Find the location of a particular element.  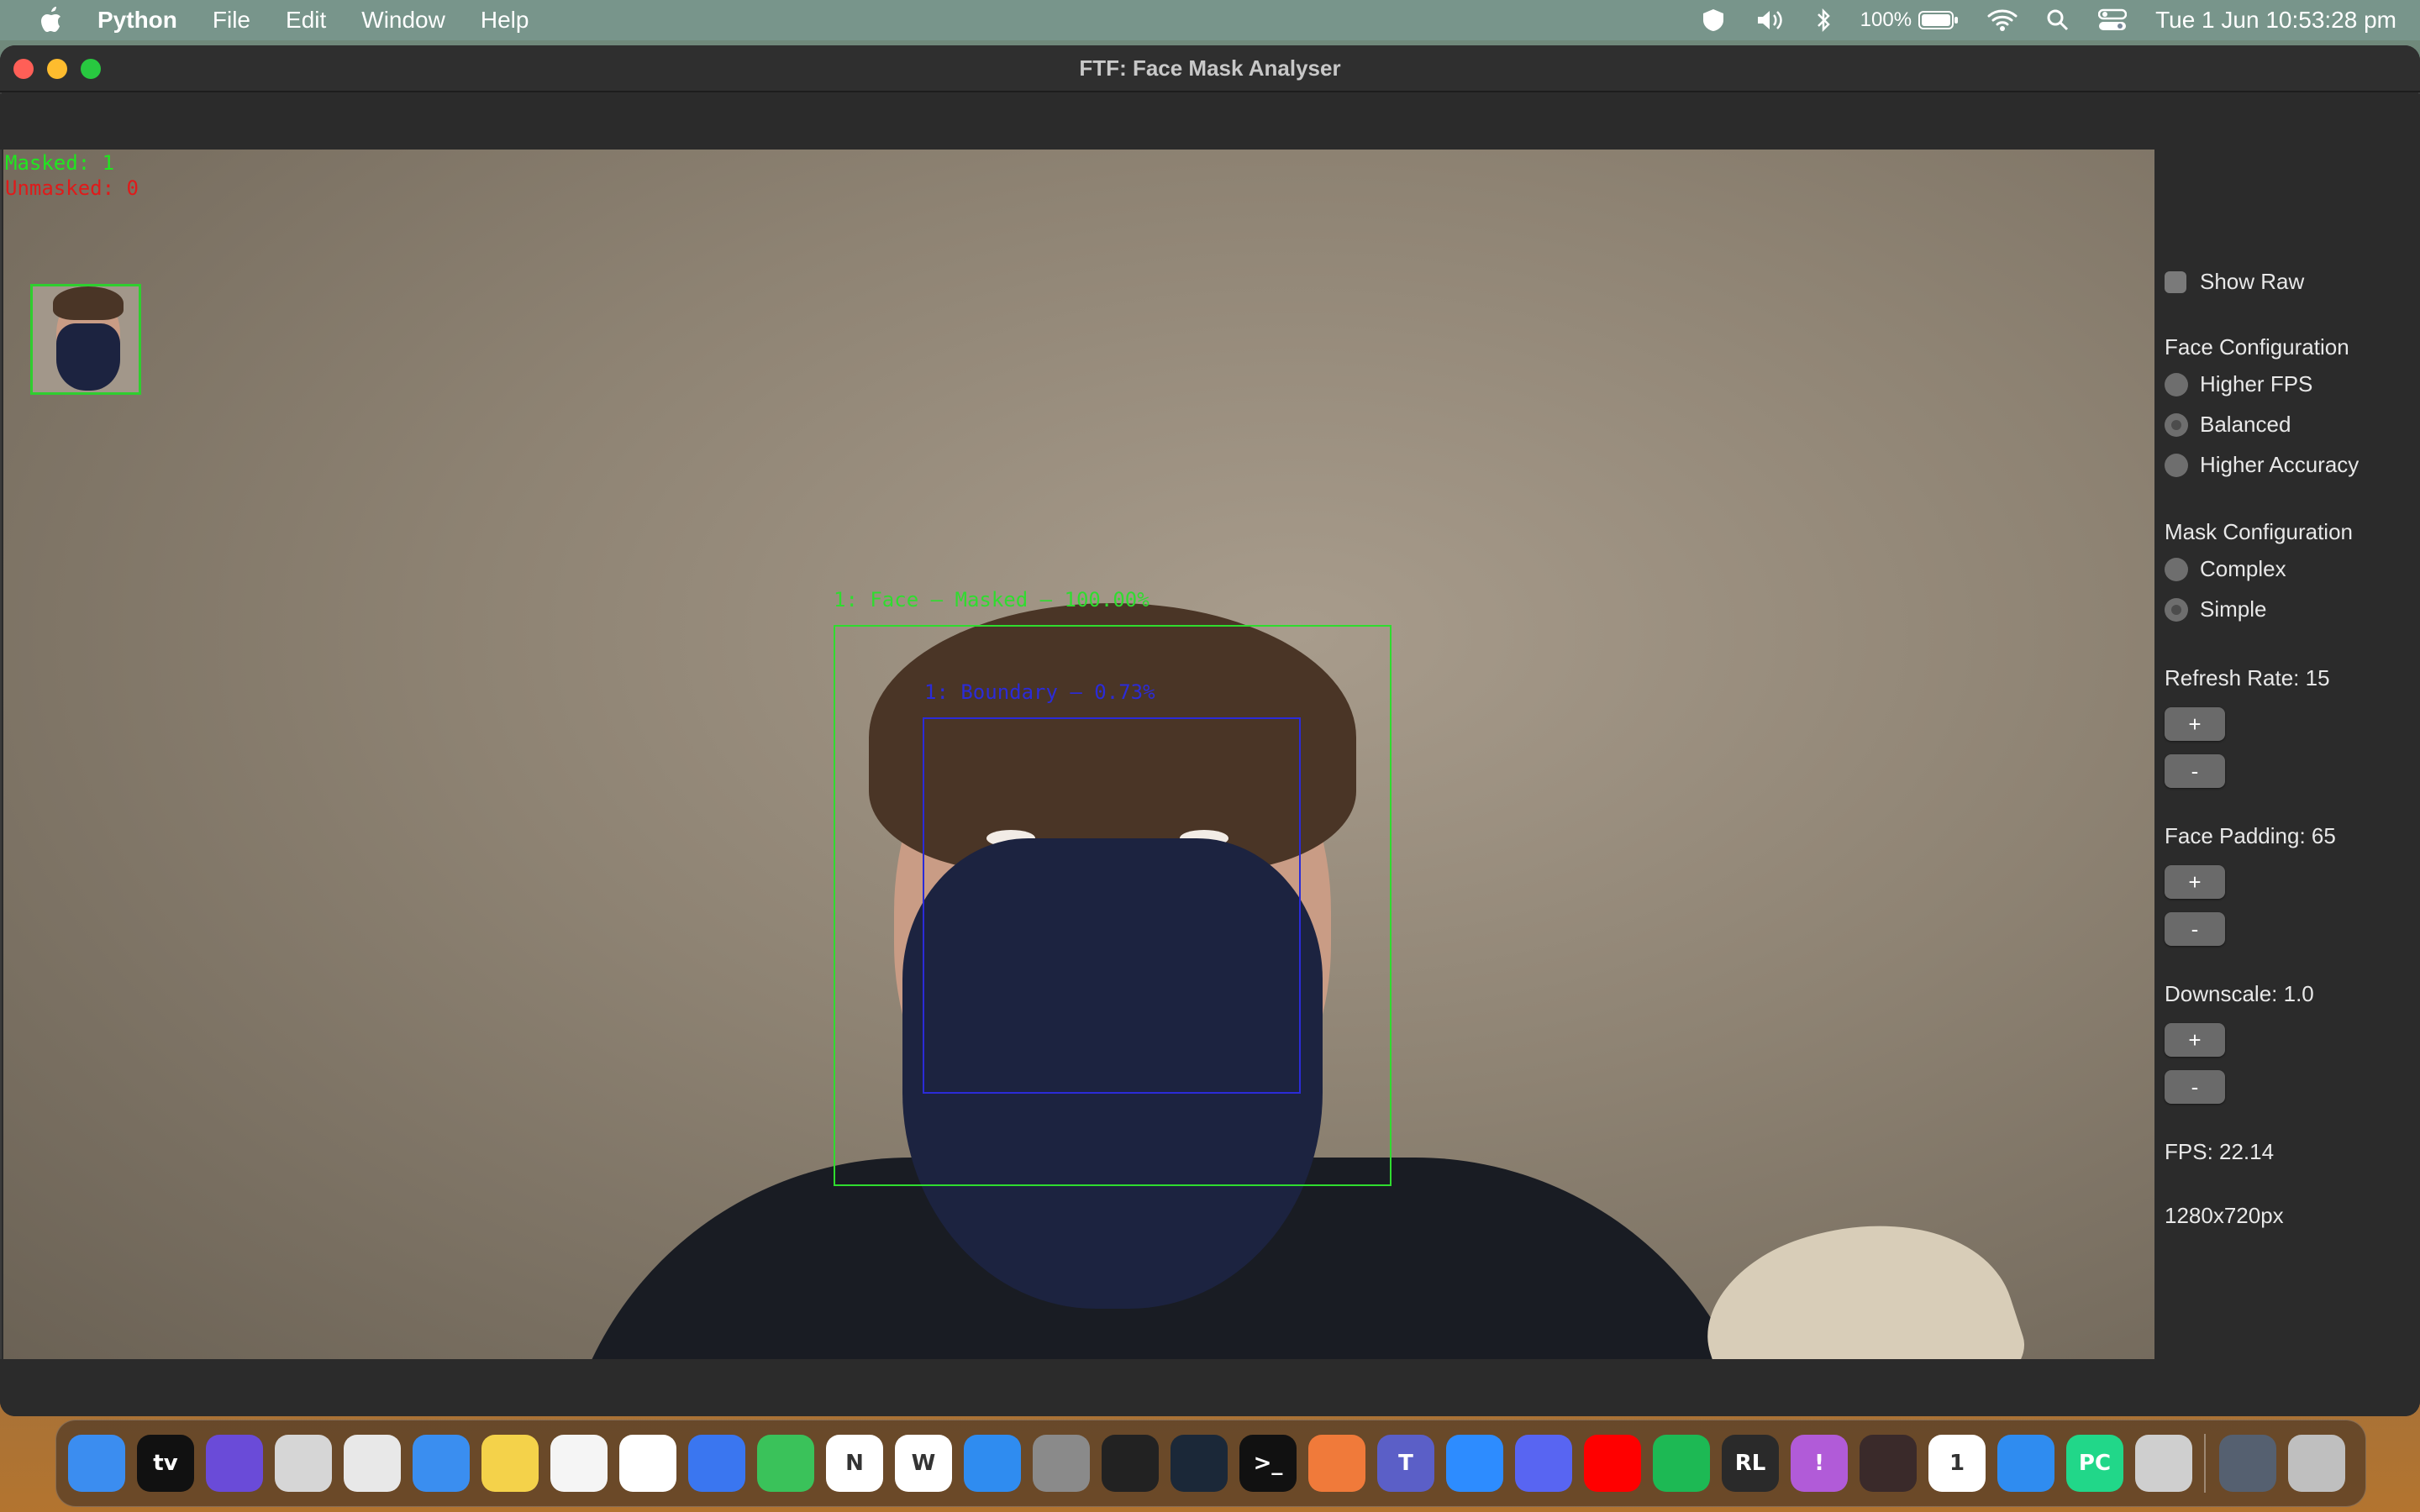

radio-simple: Simple is located at coordinates (2215, 609).